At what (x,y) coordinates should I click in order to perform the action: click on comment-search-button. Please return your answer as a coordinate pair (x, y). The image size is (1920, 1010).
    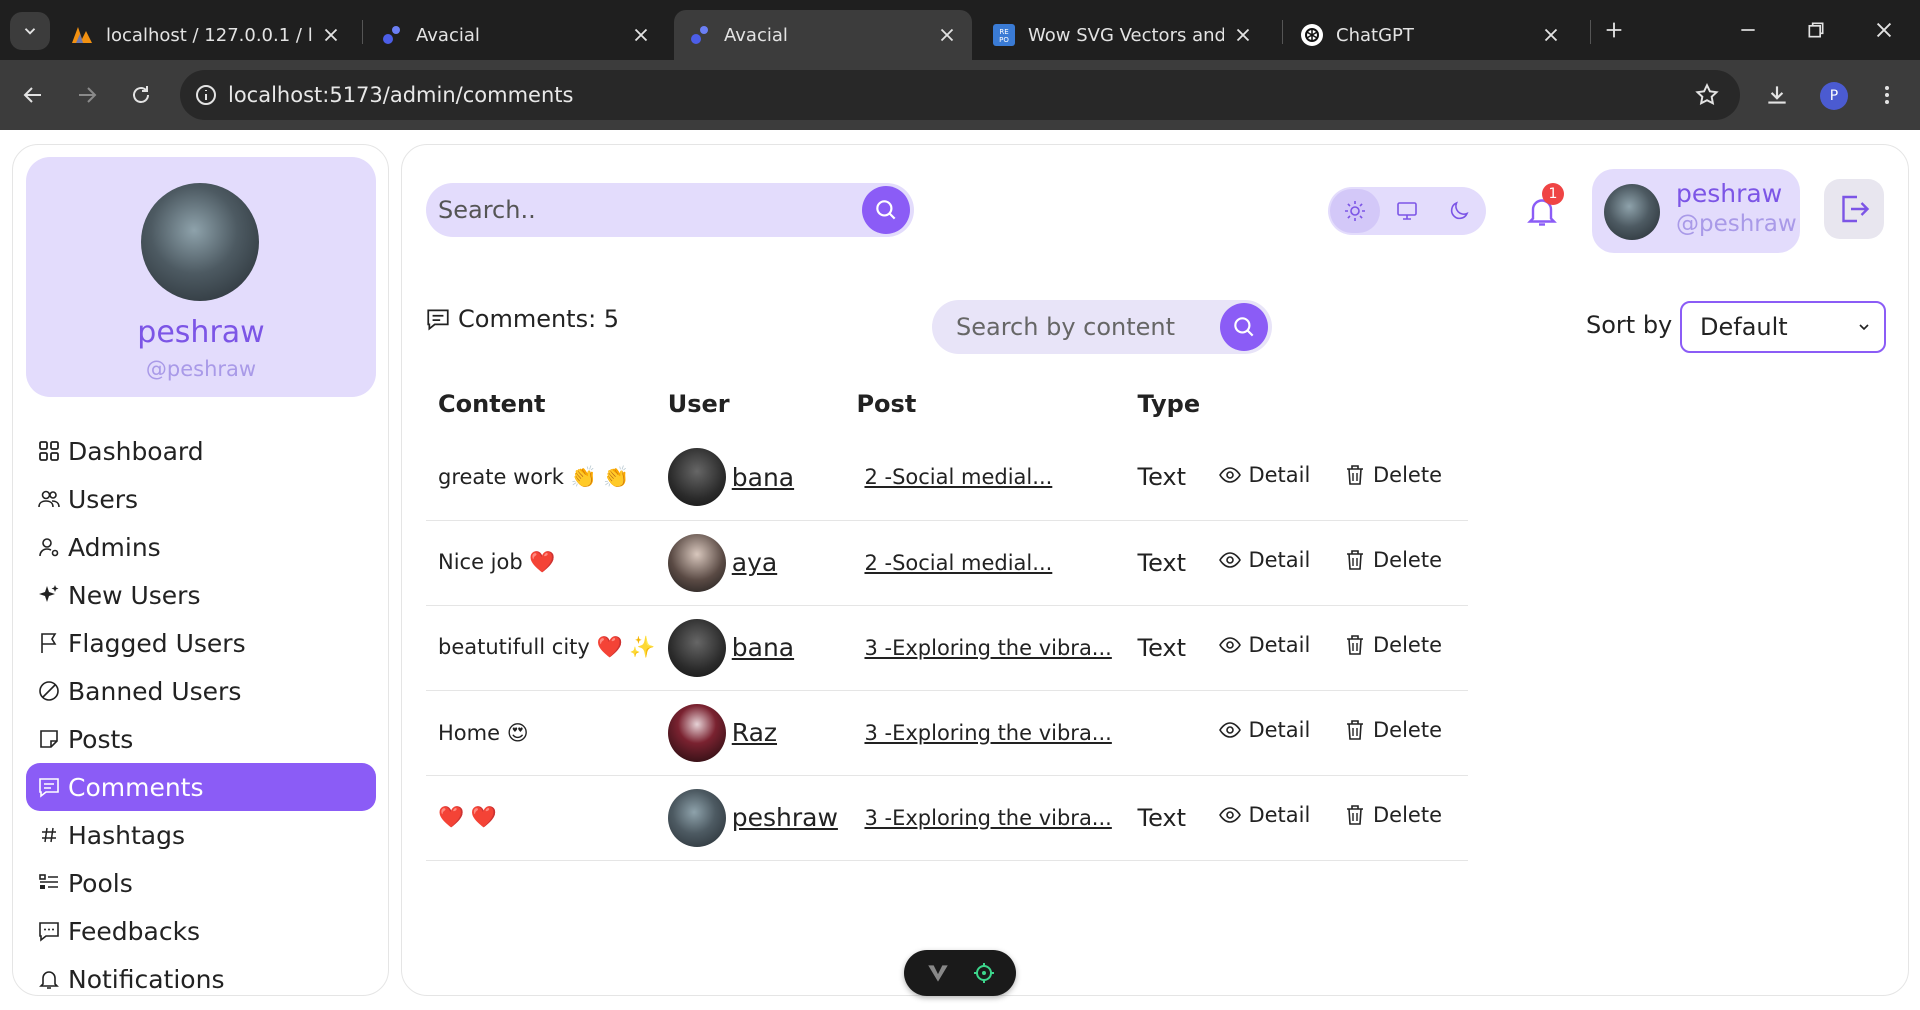
    Looking at the image, I should click on (1244, 327).